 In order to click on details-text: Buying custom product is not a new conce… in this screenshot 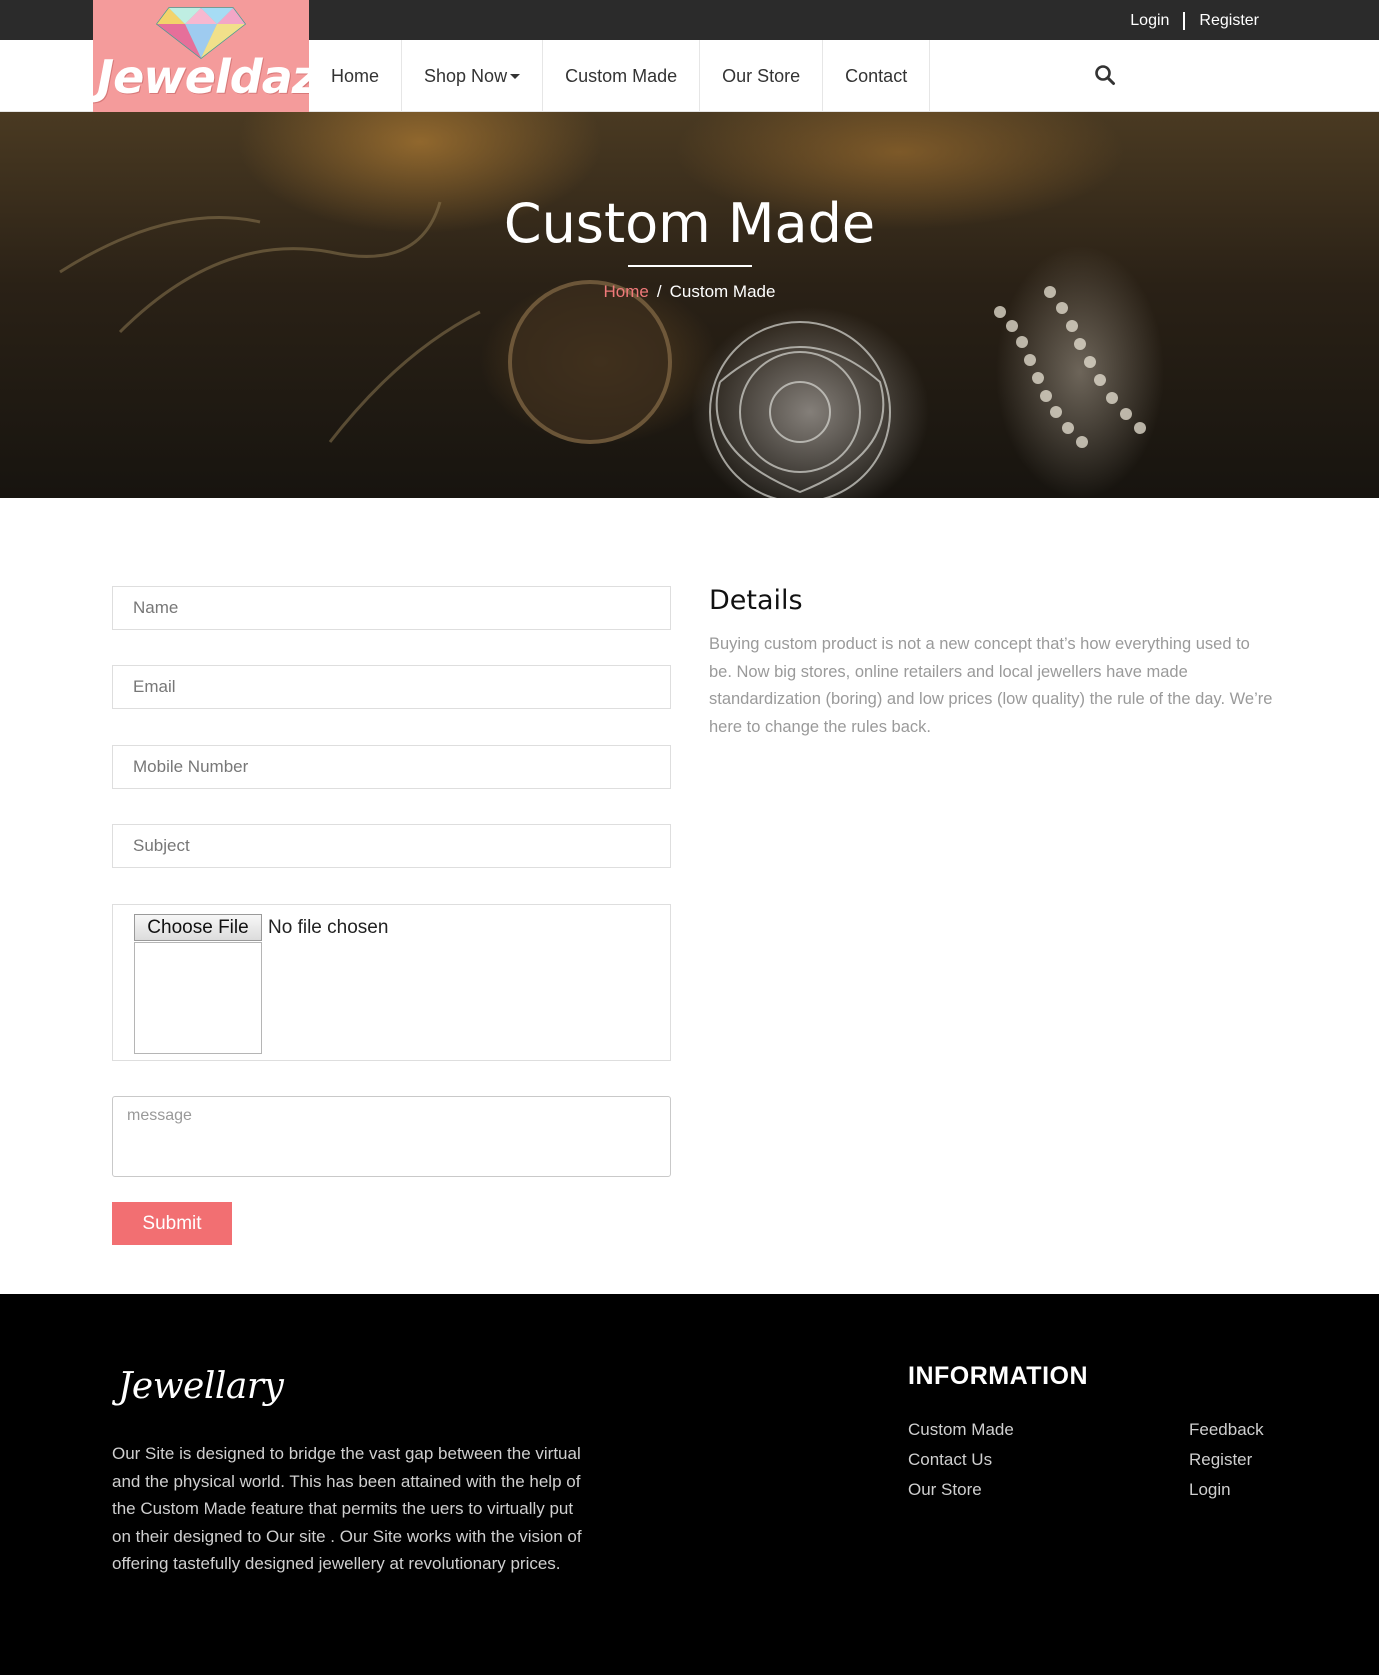, I will do `click(991, 685)`.